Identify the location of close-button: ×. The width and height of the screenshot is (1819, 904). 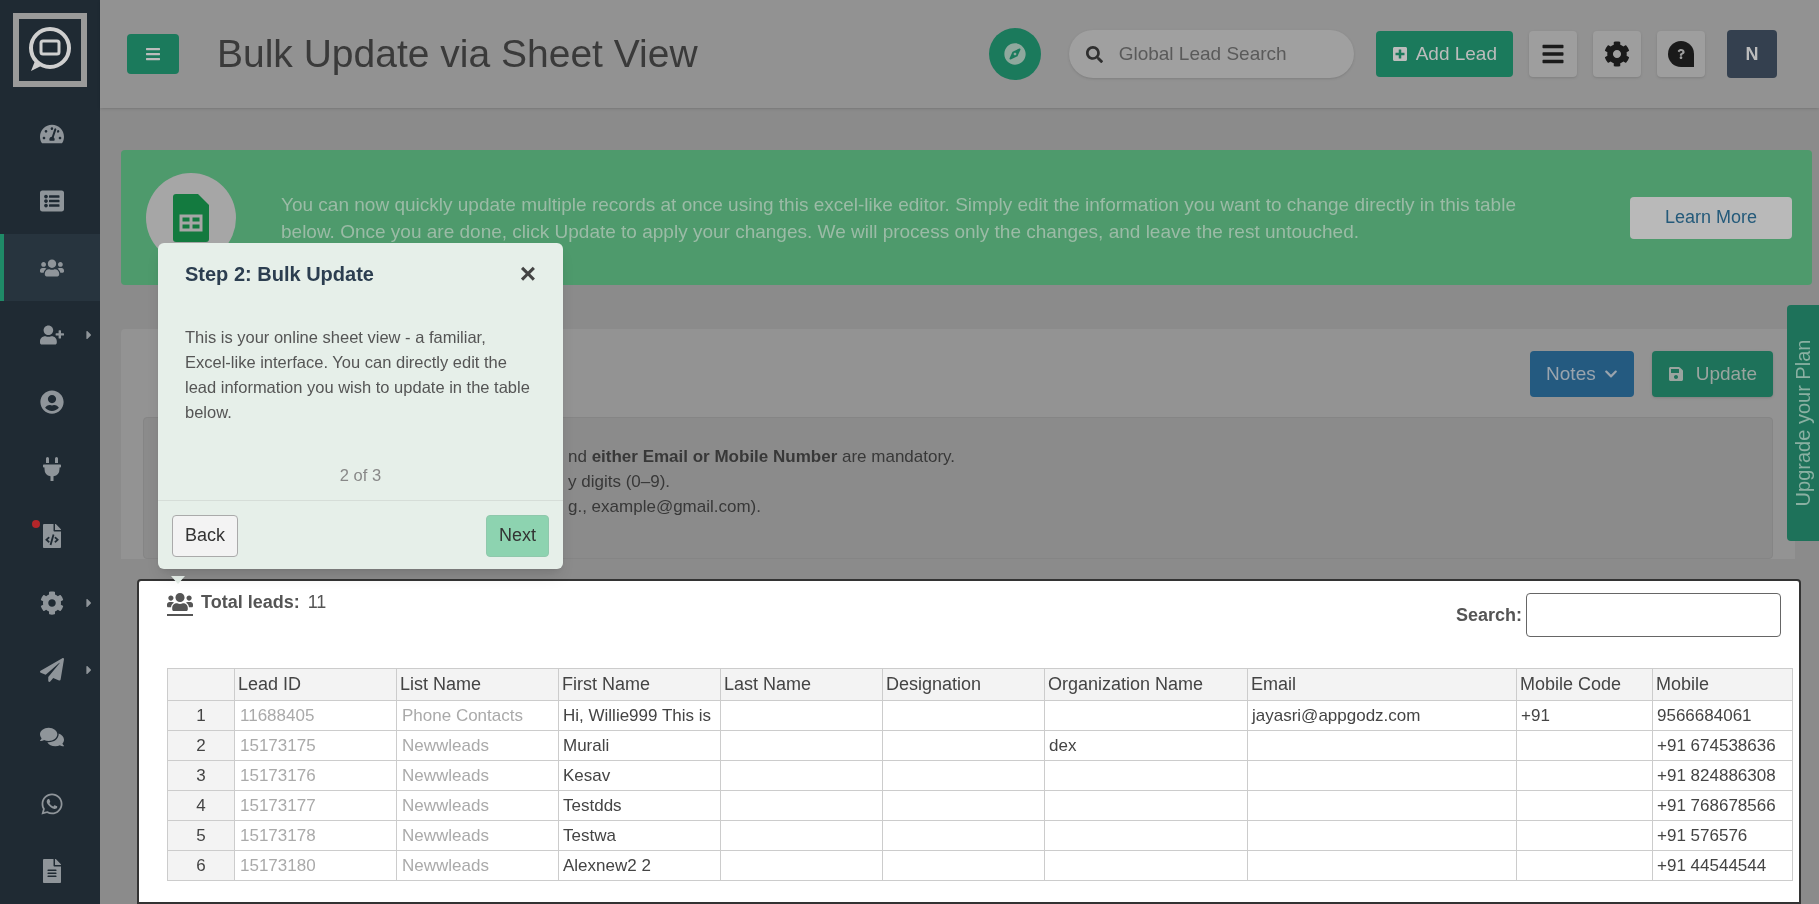
(527, 274).